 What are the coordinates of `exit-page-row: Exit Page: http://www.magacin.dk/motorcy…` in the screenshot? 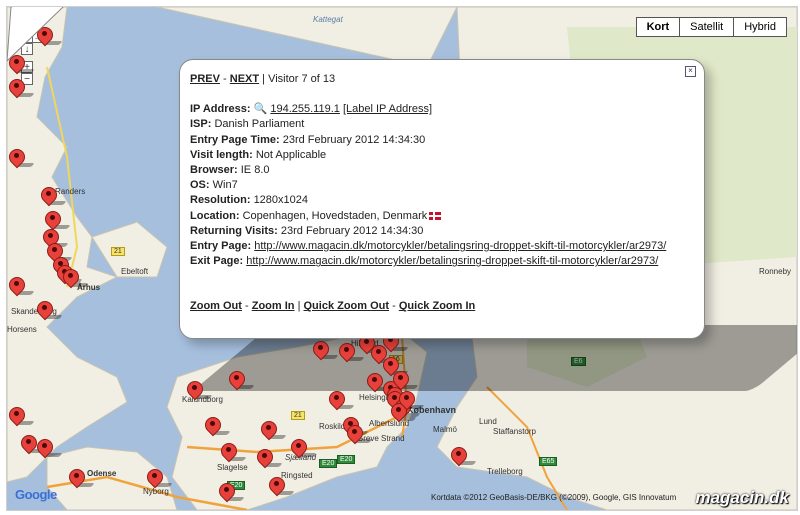 It's located at (428, 261).